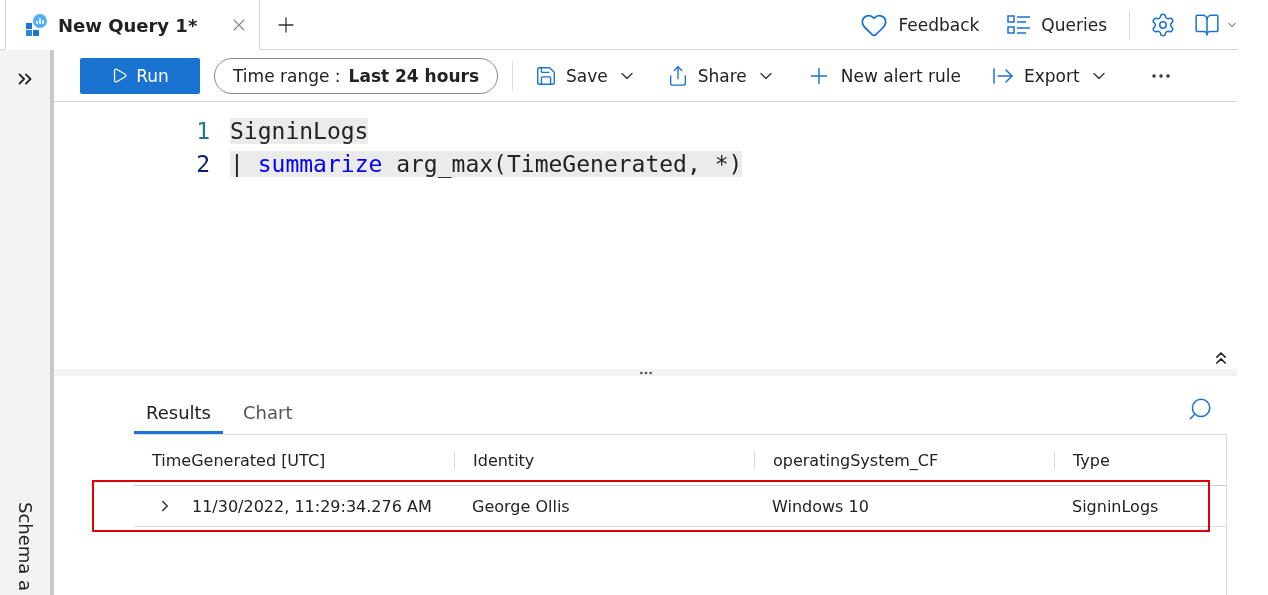  Describe the element at coordinates (294, 460) in the screenshot. I see `column-header: TimeGenerated [UTC]` at that location.